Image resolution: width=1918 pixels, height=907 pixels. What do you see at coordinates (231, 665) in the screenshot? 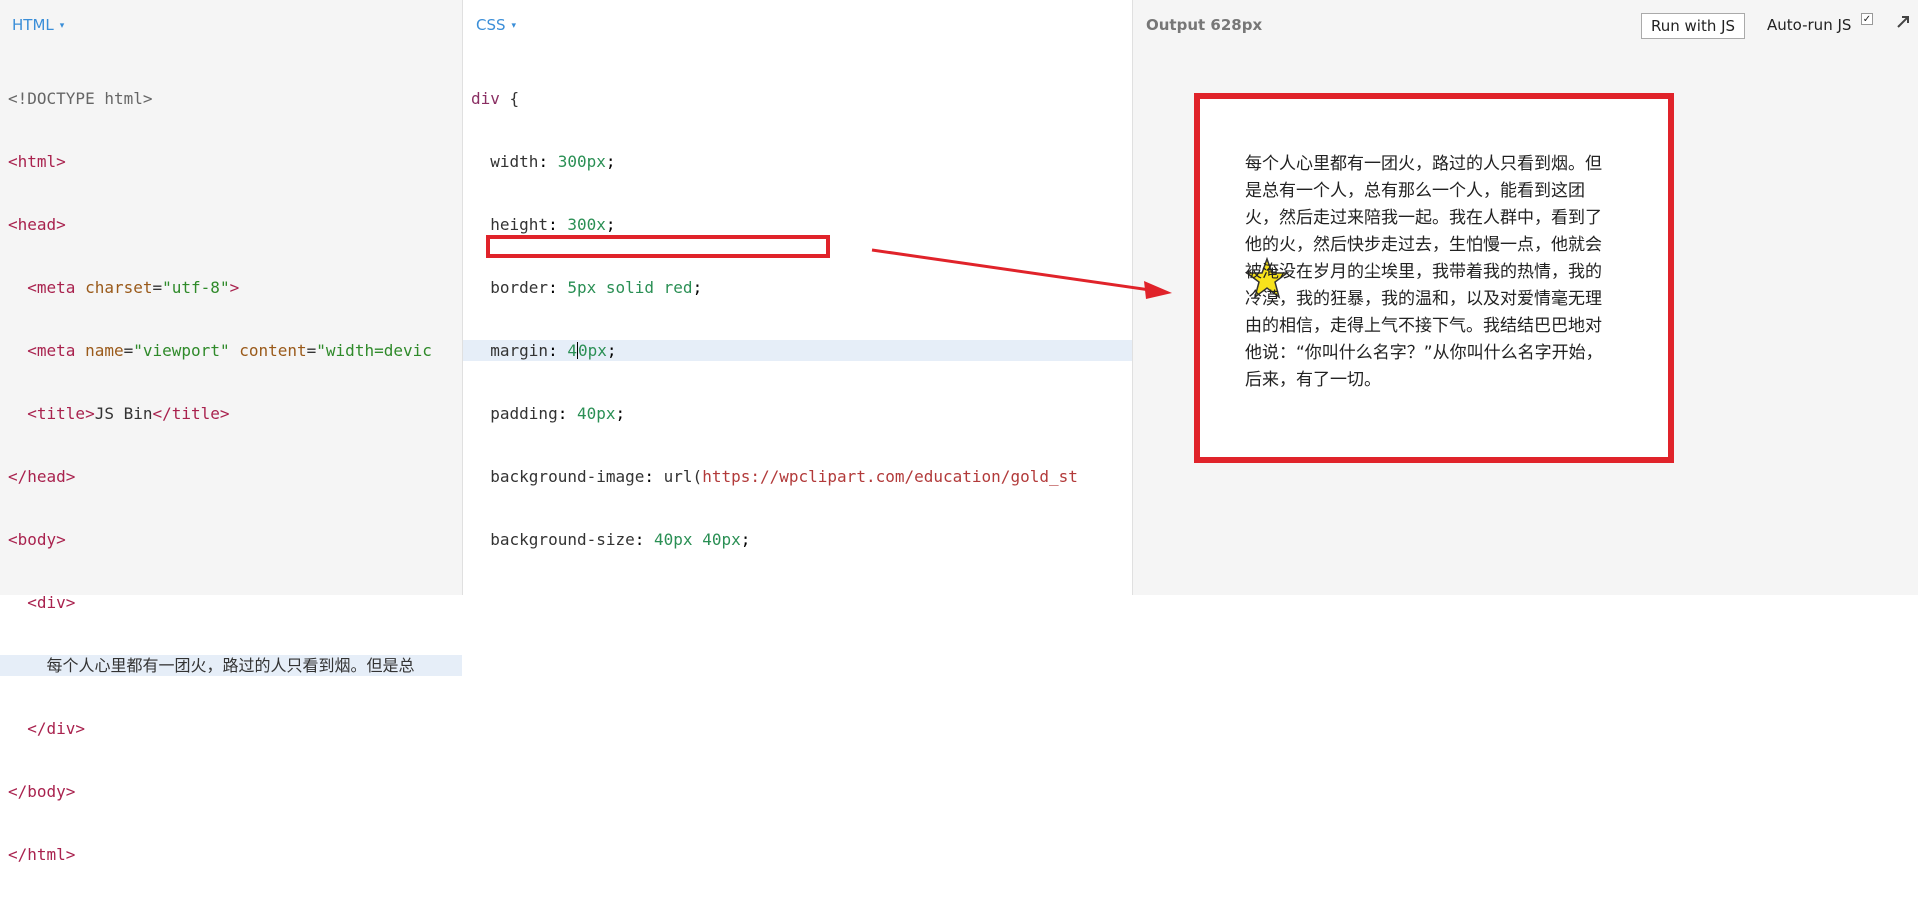
I see `code-line-active: 每个人心里都有一团火，路过的人只看到烟。但是总` at bounding box center [231, 665].